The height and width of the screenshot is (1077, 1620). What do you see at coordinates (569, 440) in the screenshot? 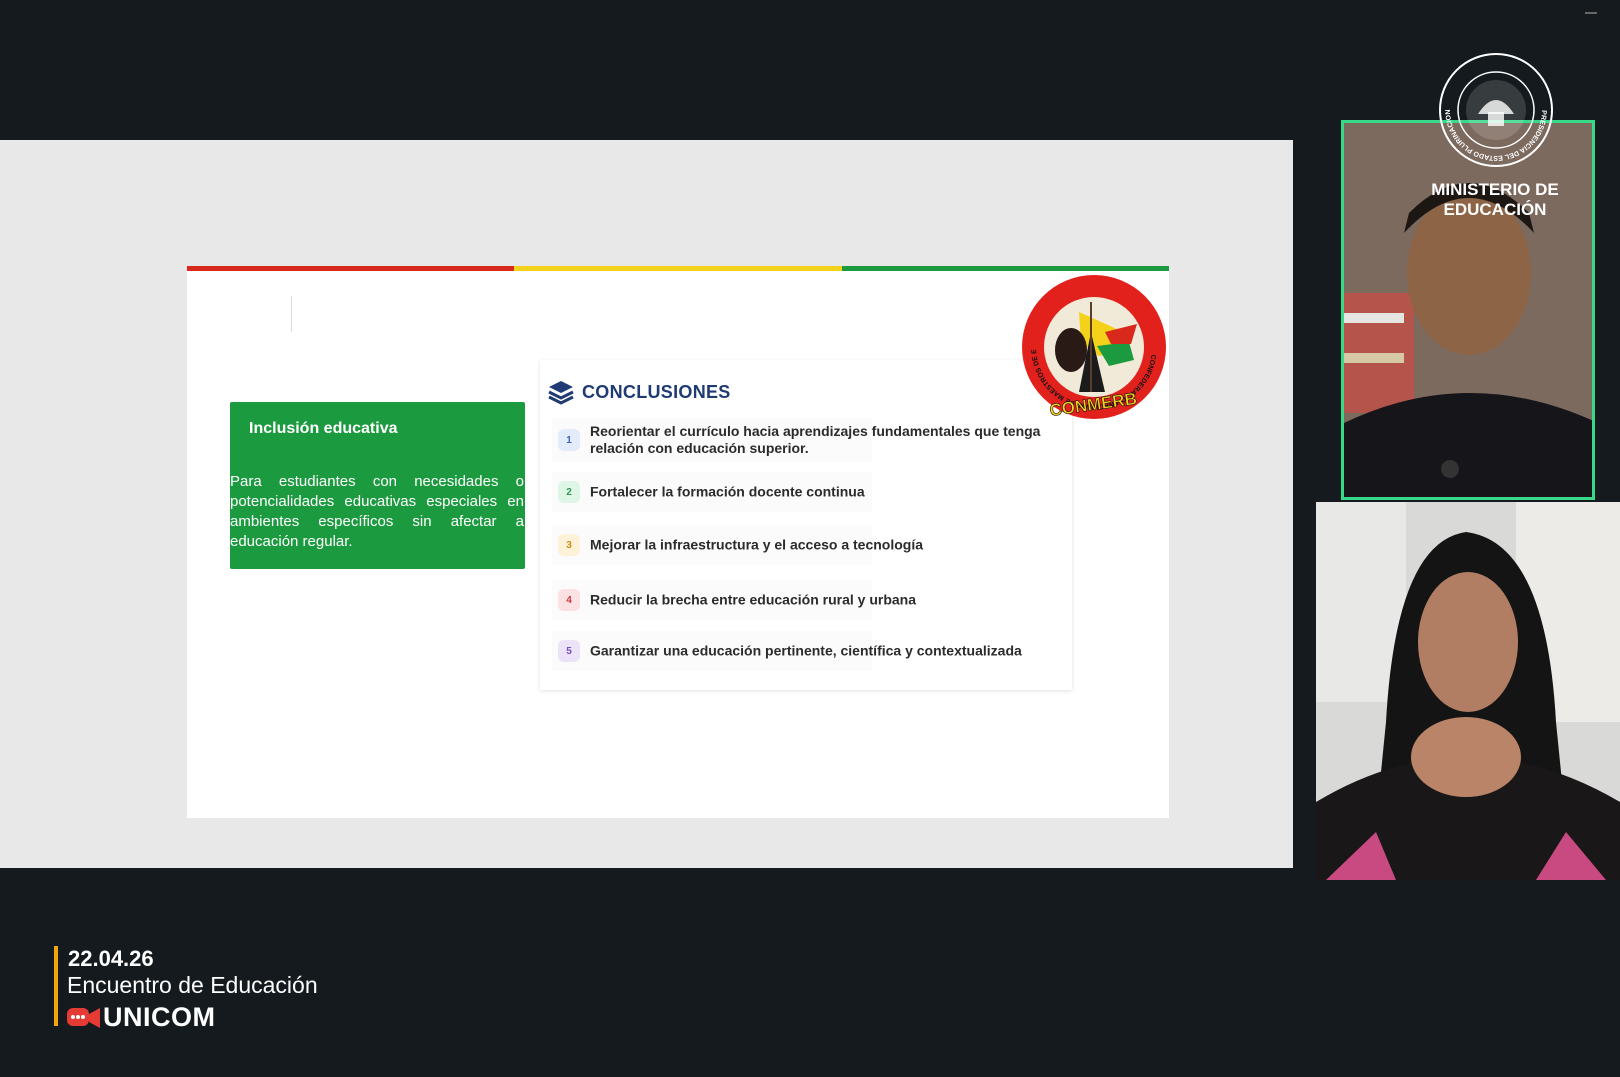
I see `item-number: 1` at bounding box center [569, 440].